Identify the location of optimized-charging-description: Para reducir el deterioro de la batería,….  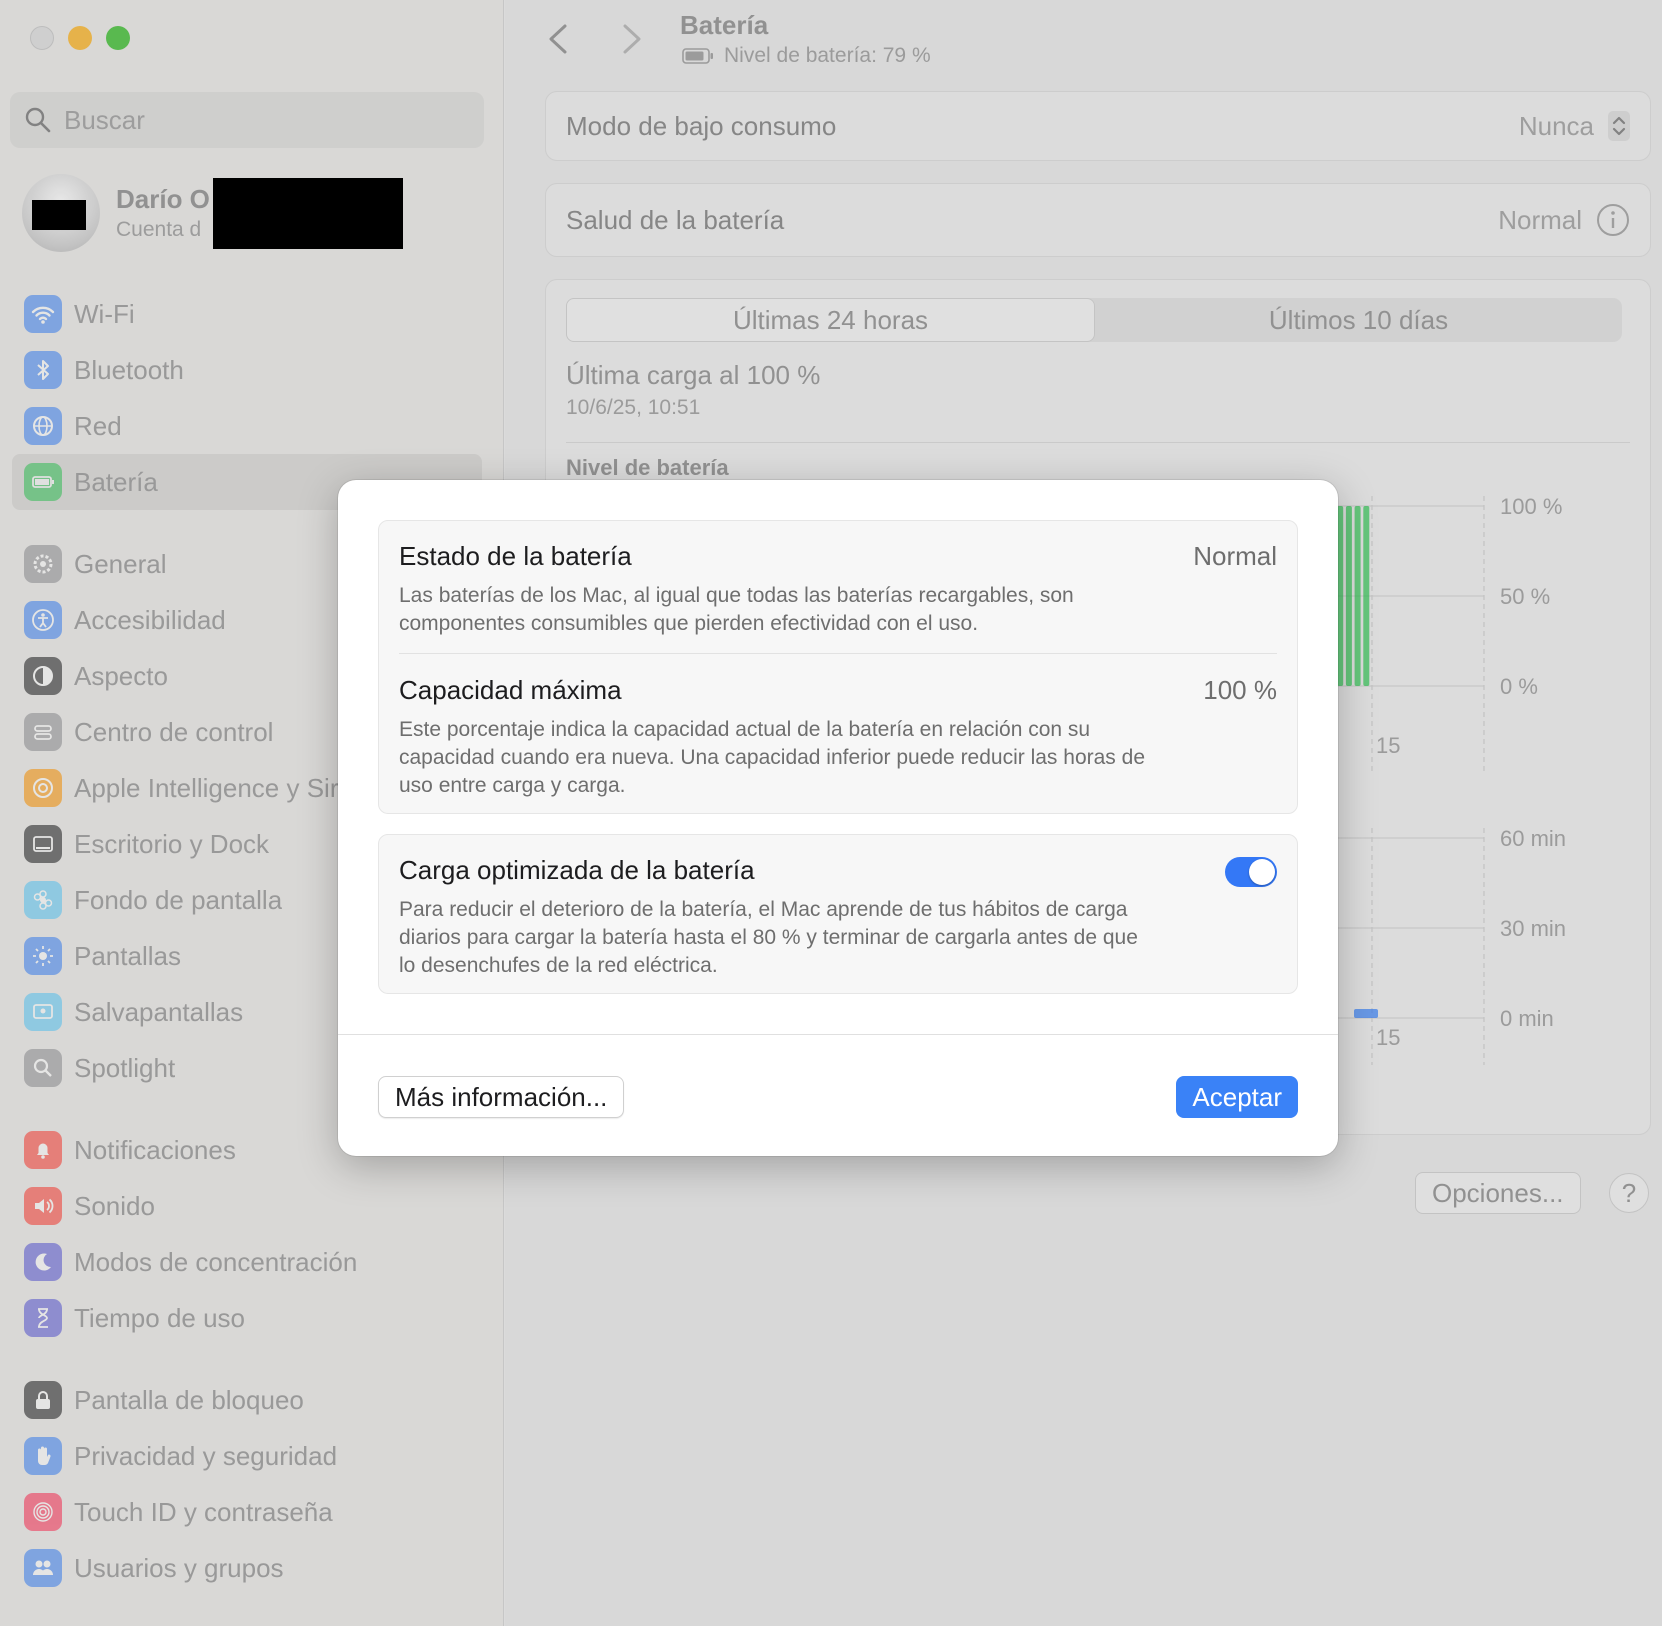
(768, 937).